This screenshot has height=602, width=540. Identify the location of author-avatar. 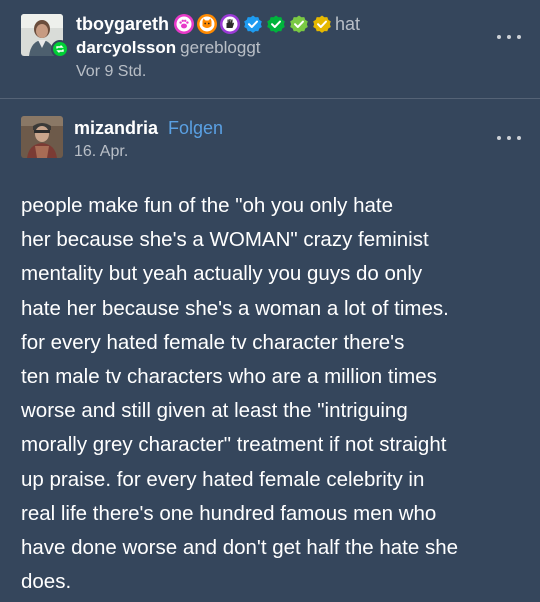
(42, 137).